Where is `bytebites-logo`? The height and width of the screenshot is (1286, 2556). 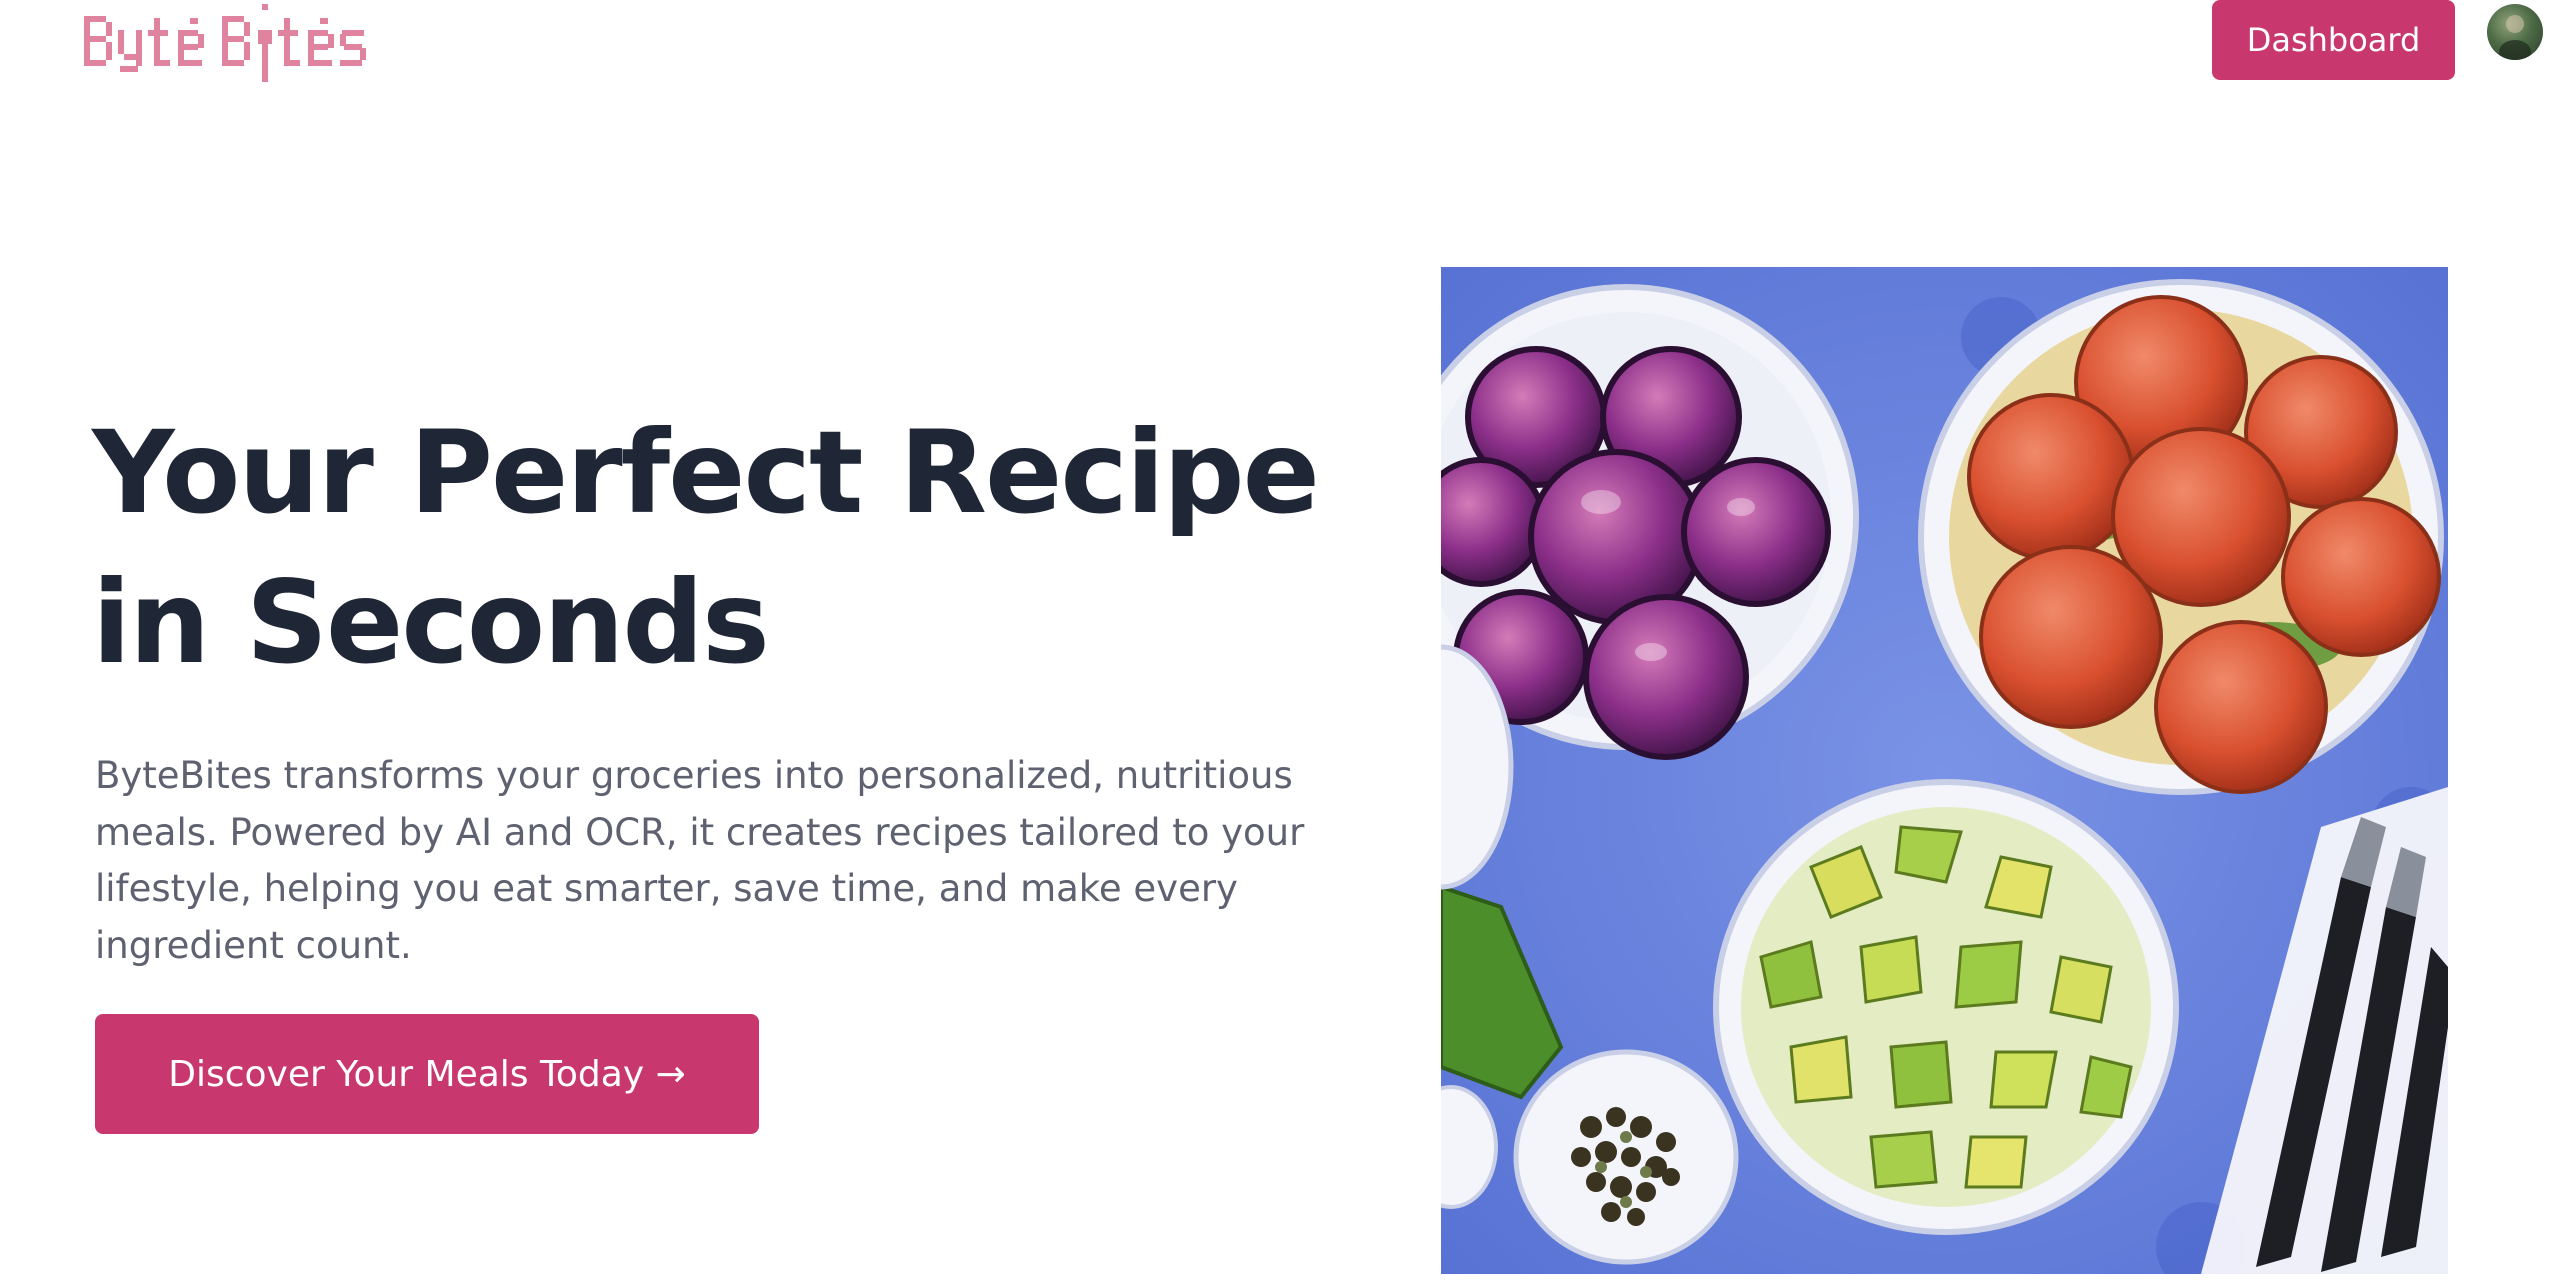
bytebites-logo is located at coordinates (227, 46).